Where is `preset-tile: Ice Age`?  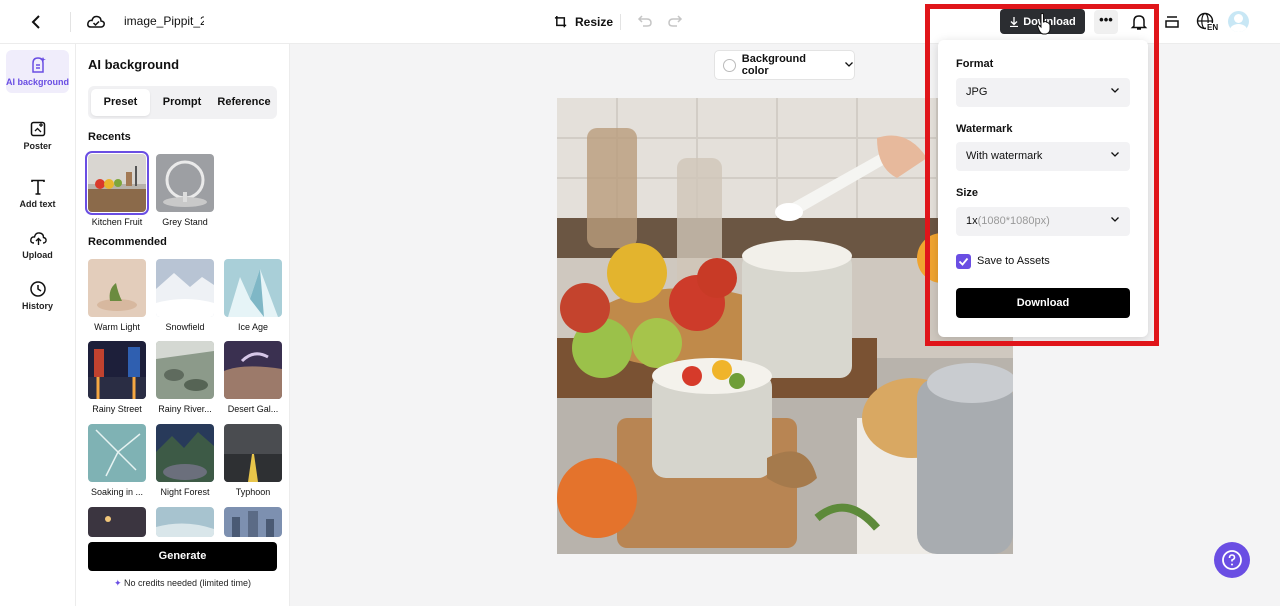
preset-tile: Ice Age is located at coordinates (253, 295).